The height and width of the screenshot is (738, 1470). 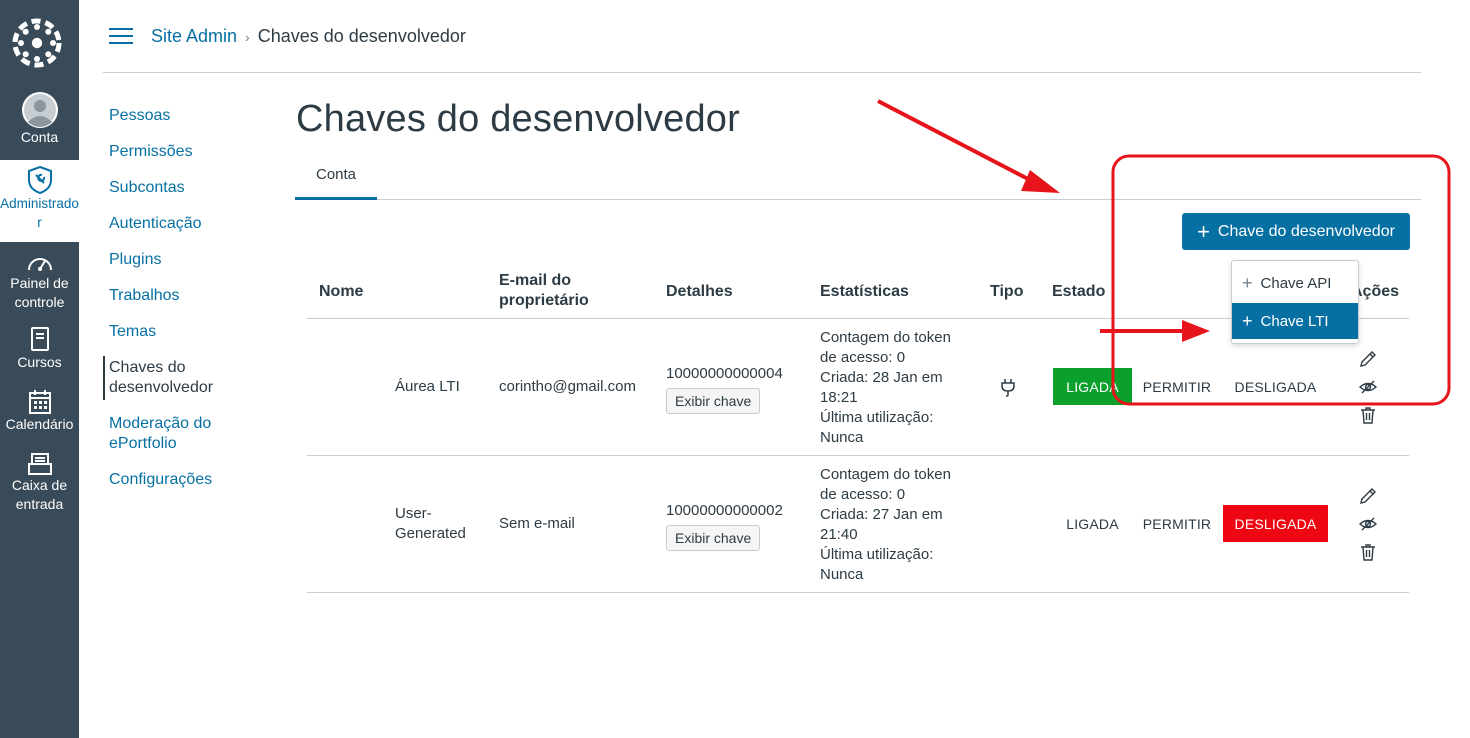 I want to click on subnav-item-jobs: Trabalhos, so click(x=188, y=296).